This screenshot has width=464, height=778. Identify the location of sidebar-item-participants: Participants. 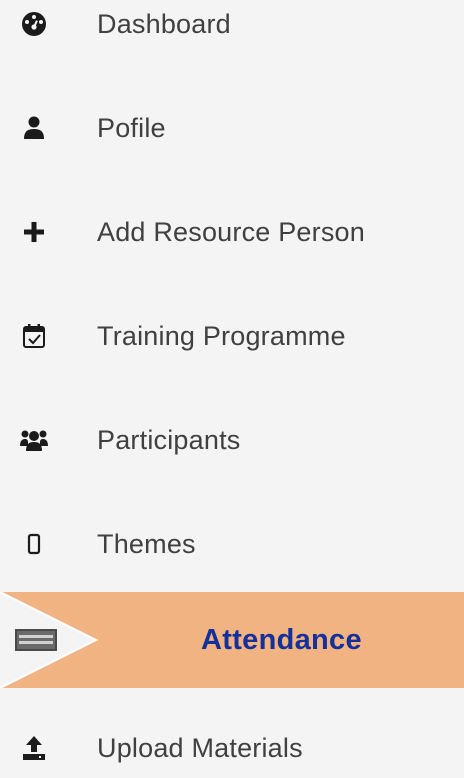
(232, 440).